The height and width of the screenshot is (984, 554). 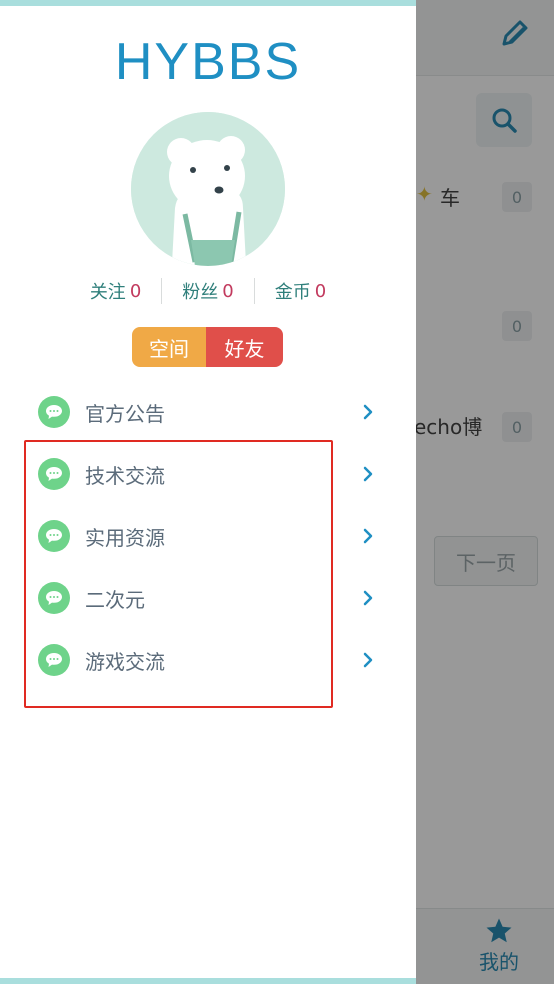 What do you see at coordinates (208, 660) in the screenshot?
I see `menu-item-games: 游戏交流` at bounding box center [208, 660].